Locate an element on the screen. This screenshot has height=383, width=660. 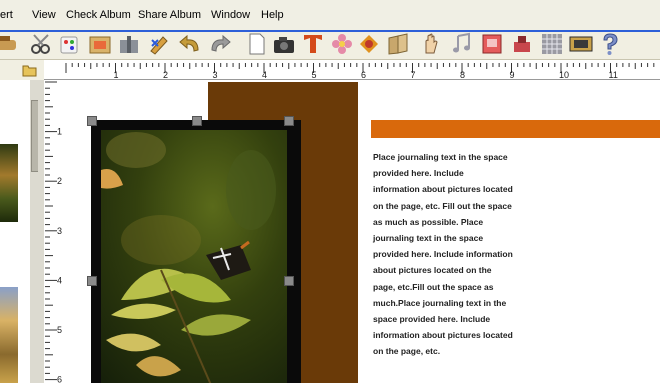
camera-icon is located at coordinates (284, 44).